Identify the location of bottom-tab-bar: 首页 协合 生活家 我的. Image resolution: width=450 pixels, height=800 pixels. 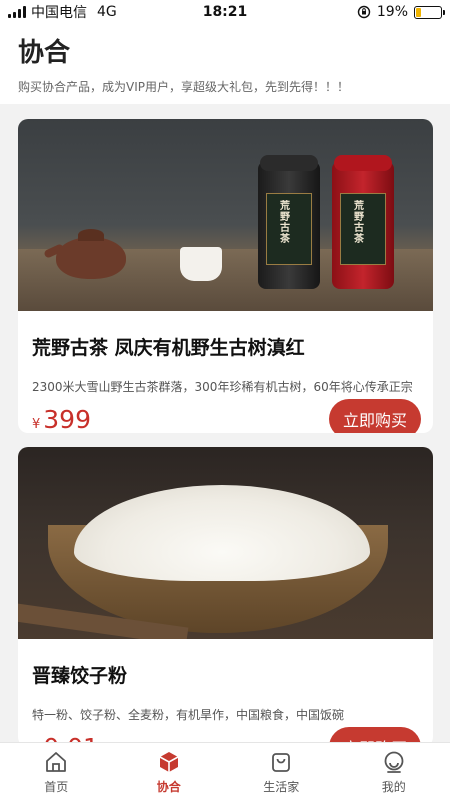
(225, 771).